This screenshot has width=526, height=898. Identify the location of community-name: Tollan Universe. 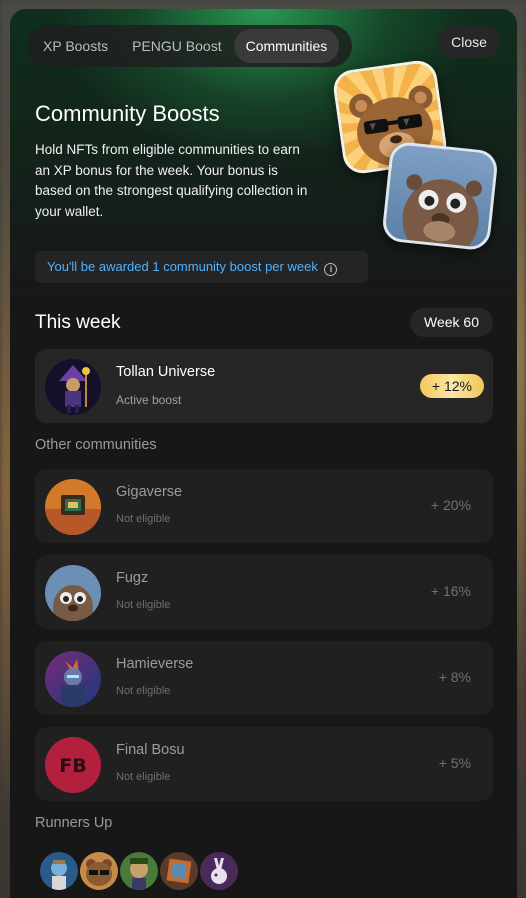
(166, 372).